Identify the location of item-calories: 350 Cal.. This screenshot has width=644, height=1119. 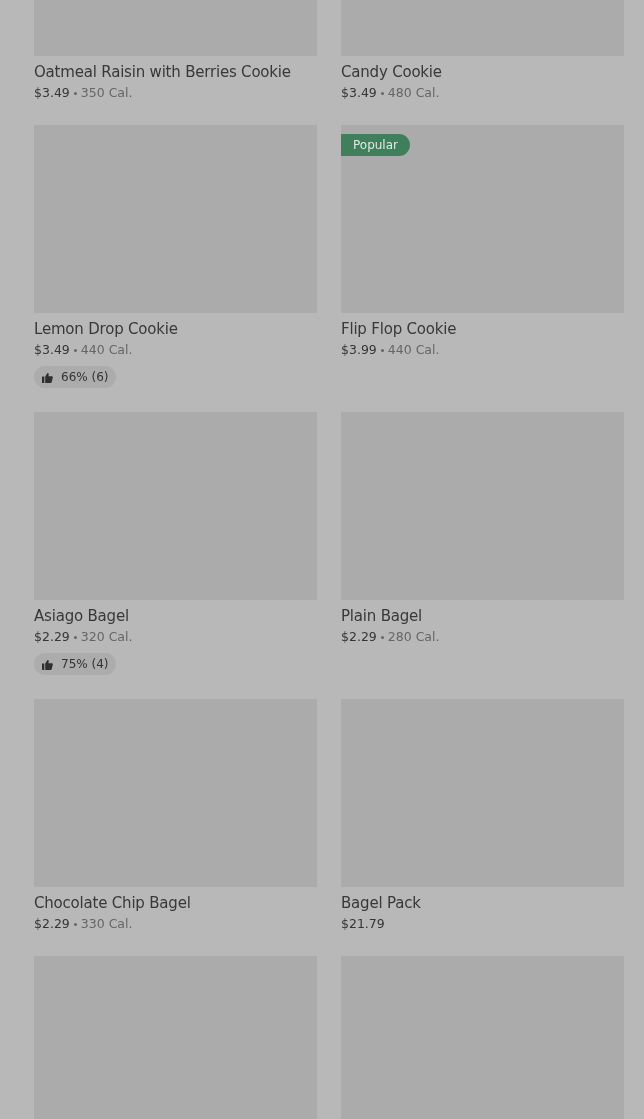
(106, 93).